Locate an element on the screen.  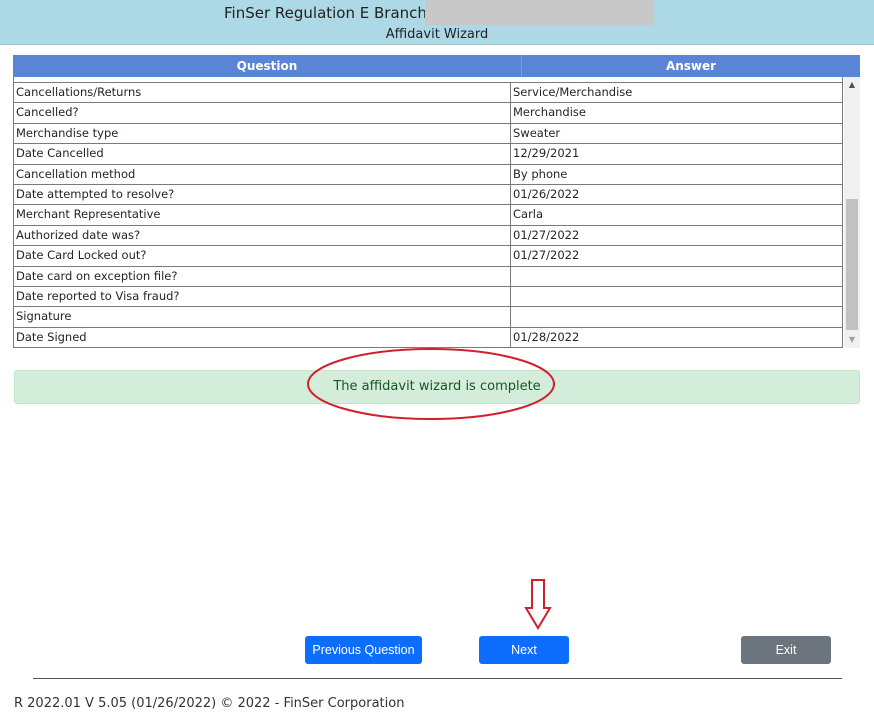
table-row: Merchandise type Sweater is located at coordinates (428, 134).